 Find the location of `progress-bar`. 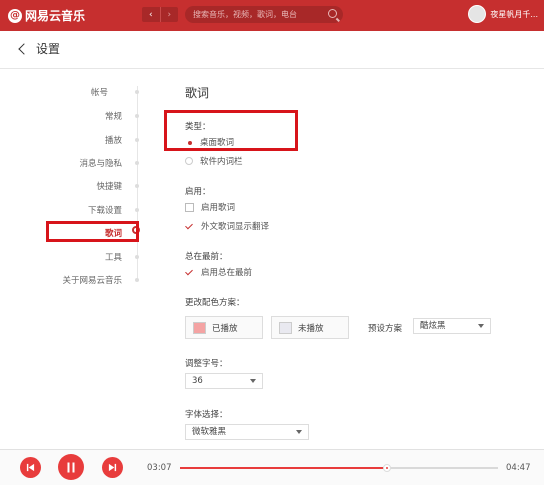

progress-bar is located at coordinates (339, 468).